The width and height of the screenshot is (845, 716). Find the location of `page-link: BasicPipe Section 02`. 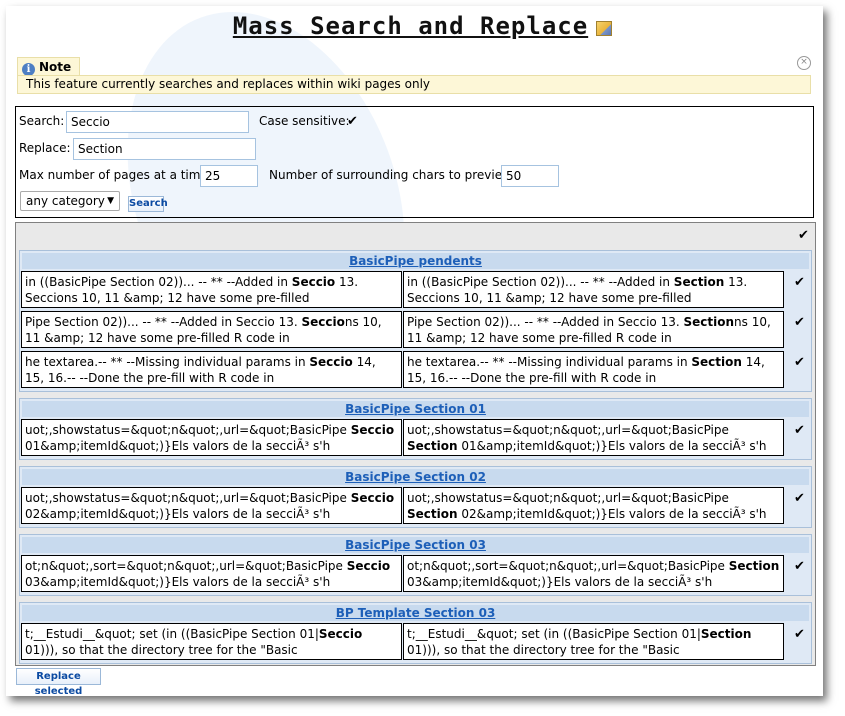

page-link: BasicPipe Section 02 is located at coordinates (415, 477).